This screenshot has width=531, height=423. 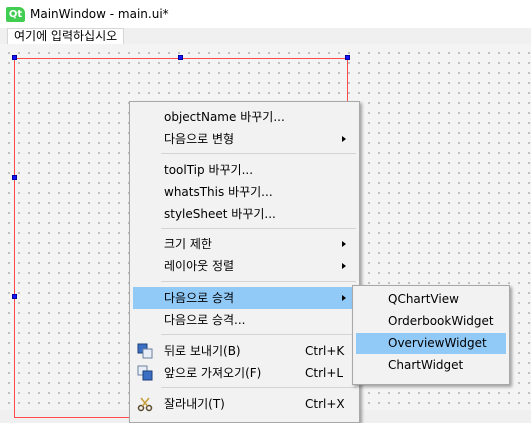 I want to click on menu-item-shortcut: Ctrl+X, so click(x=325, y=404).